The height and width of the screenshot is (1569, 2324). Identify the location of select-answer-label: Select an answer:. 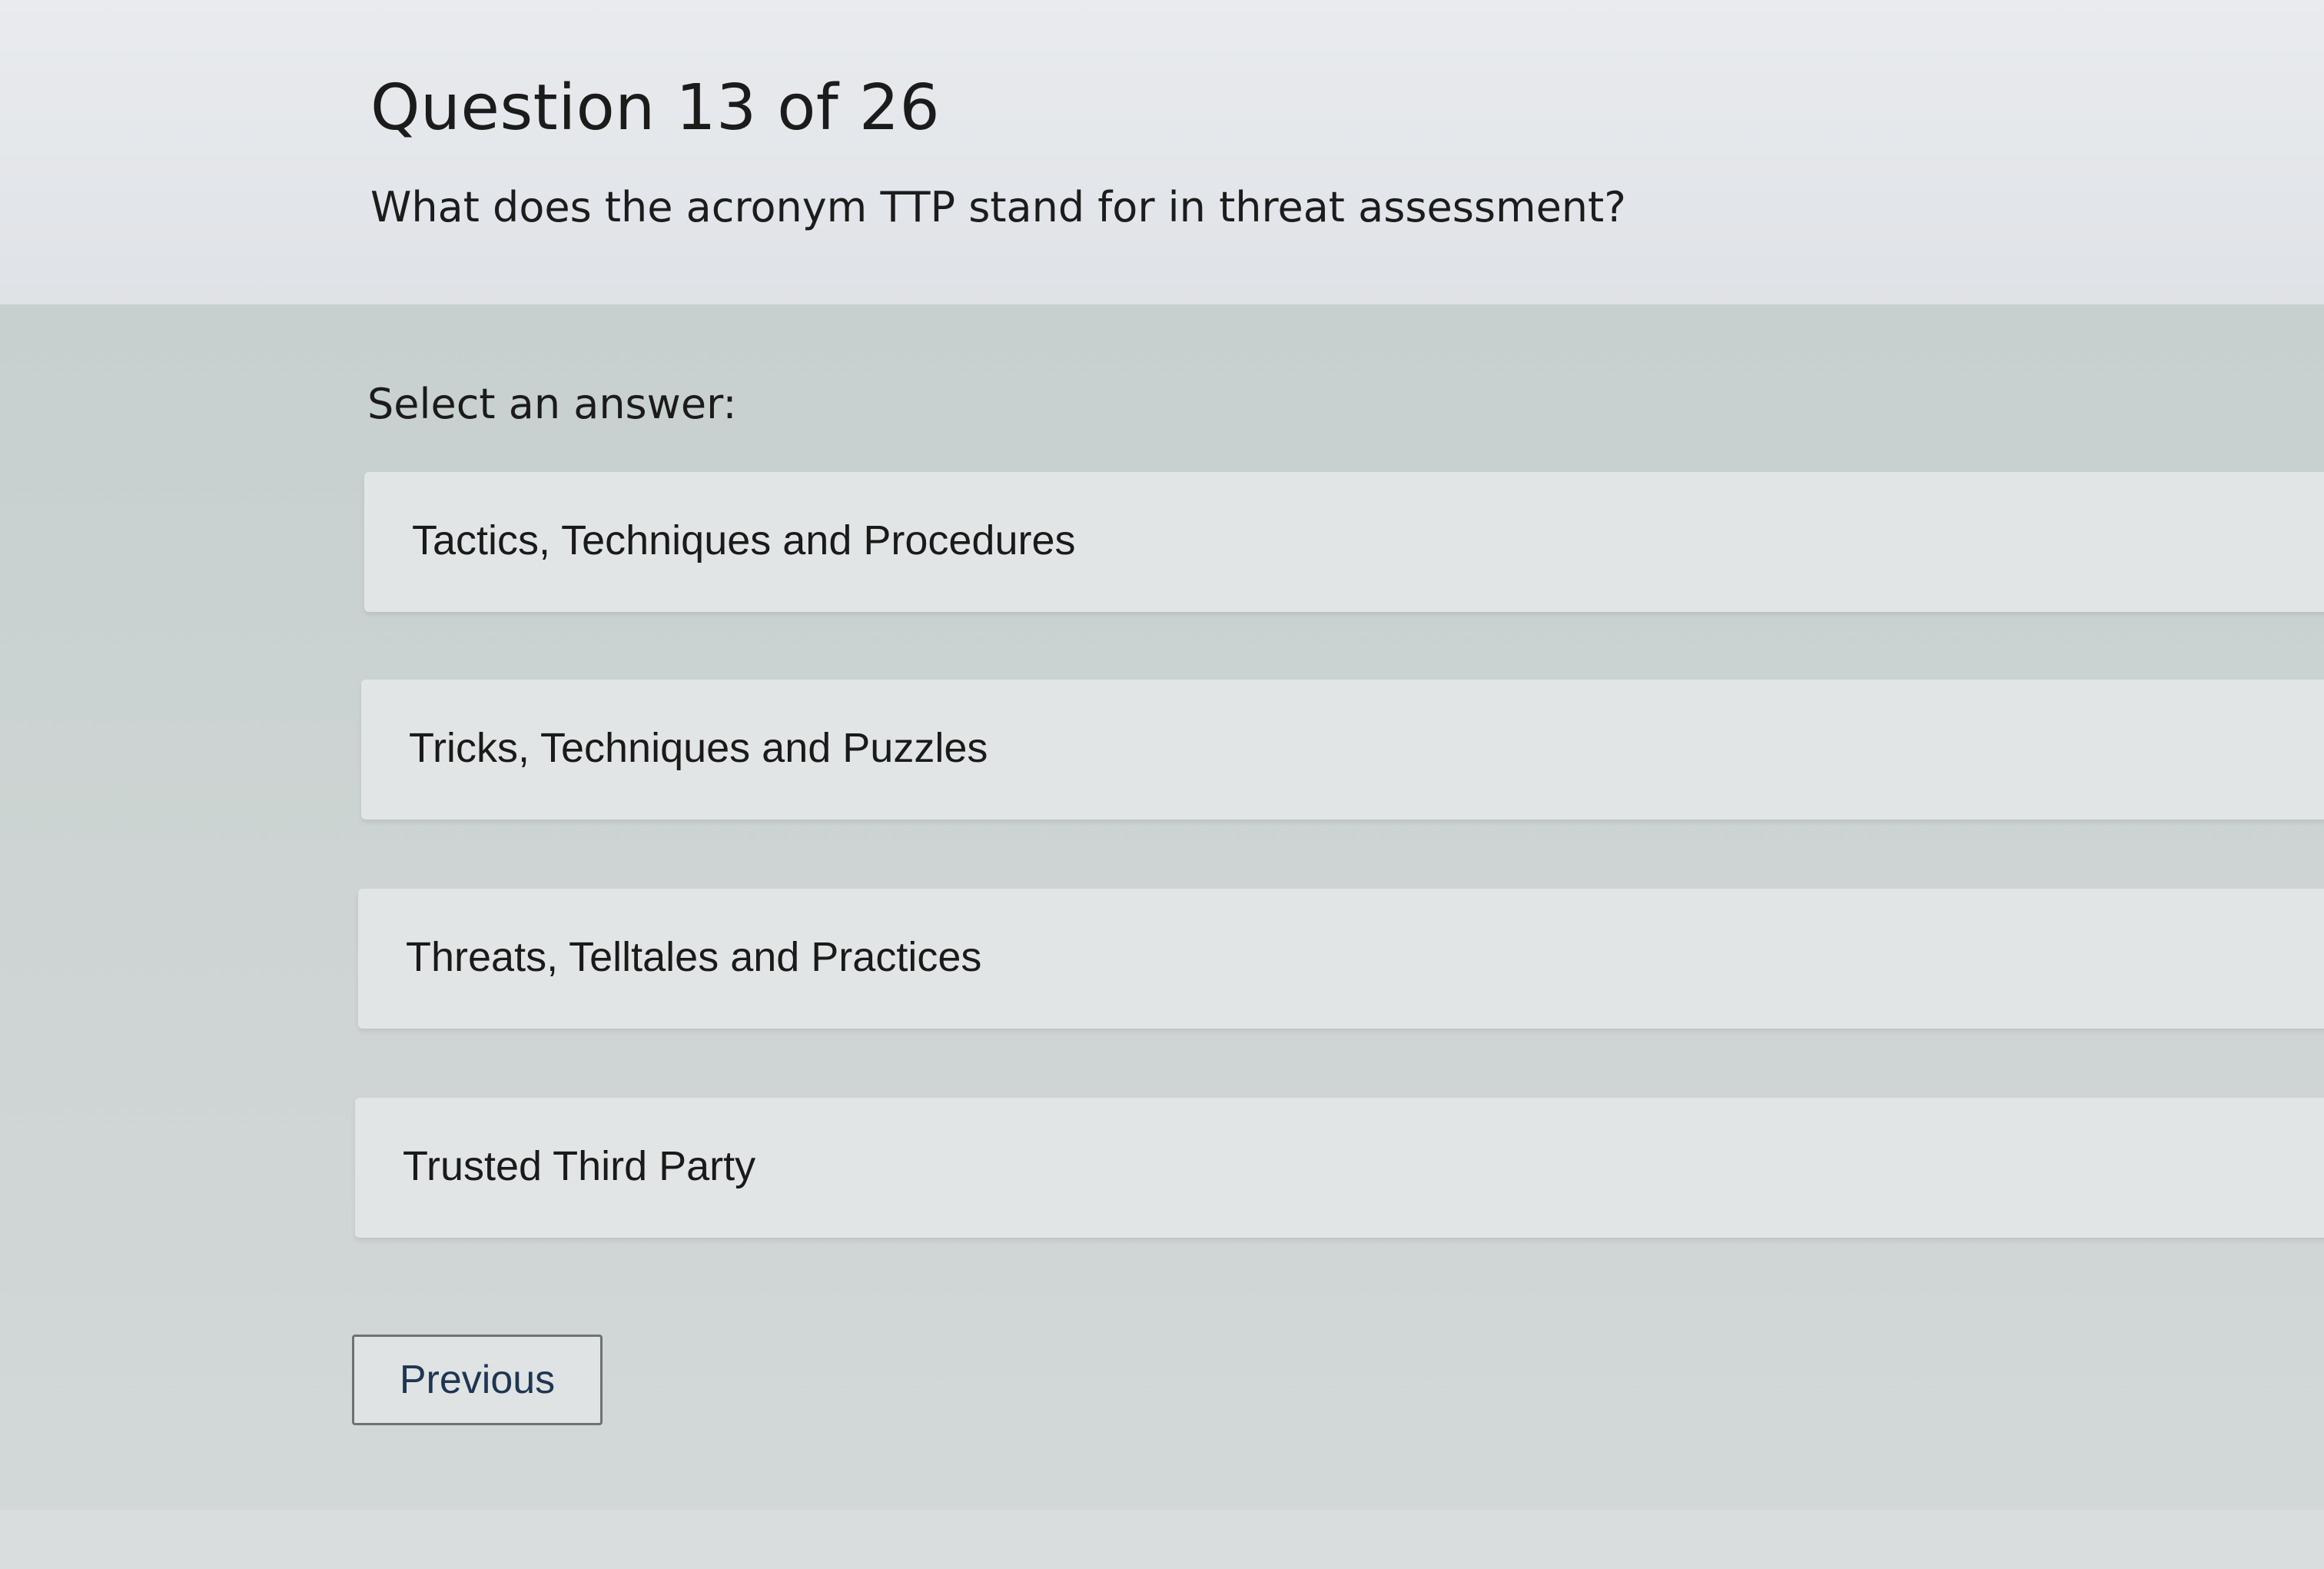
(552, 404).